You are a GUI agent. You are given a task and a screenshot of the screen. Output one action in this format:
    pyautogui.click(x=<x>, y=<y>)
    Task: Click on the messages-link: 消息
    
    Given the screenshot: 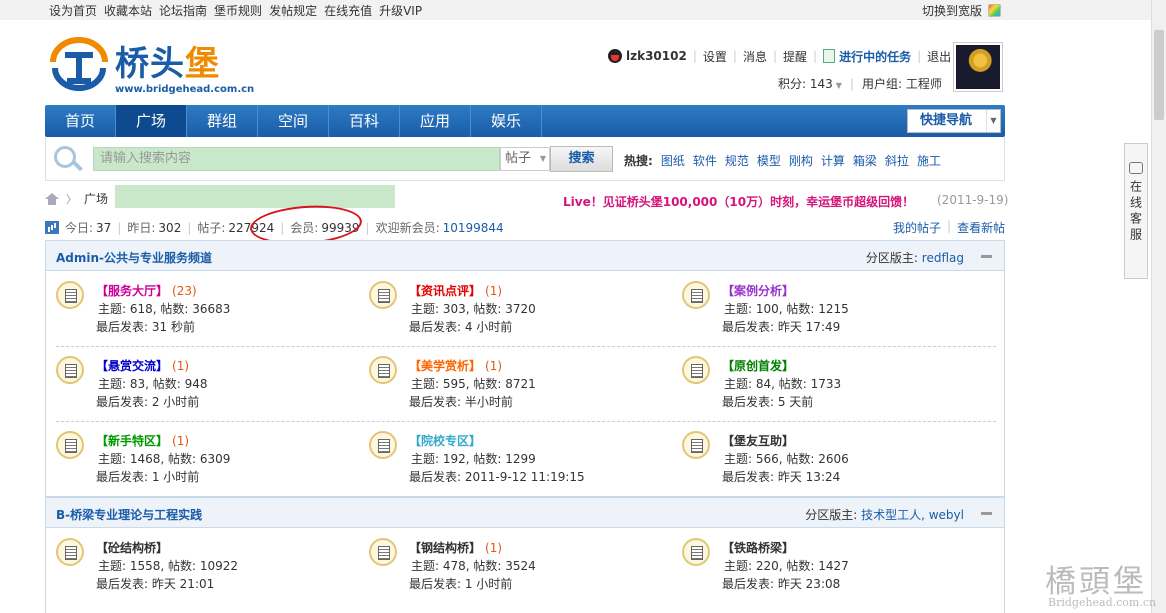 What is the action you would take?
    pyautogui.click(x=755, y=56)
    